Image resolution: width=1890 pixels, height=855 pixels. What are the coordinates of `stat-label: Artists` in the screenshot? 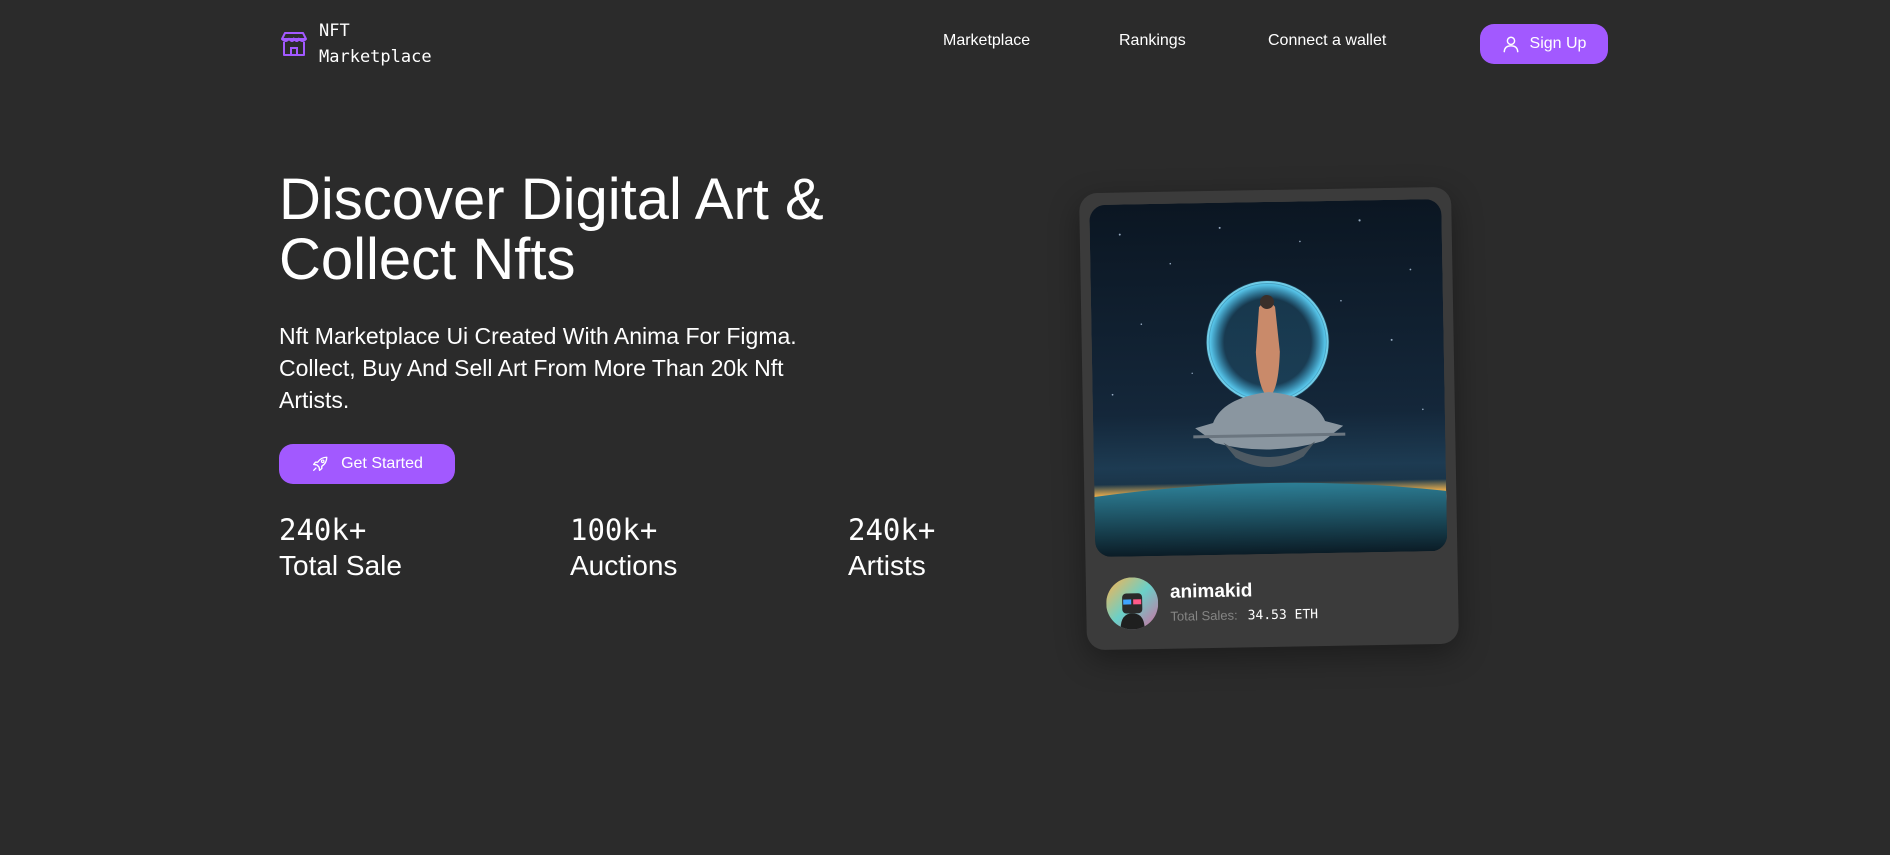 It's located at (887, 565).